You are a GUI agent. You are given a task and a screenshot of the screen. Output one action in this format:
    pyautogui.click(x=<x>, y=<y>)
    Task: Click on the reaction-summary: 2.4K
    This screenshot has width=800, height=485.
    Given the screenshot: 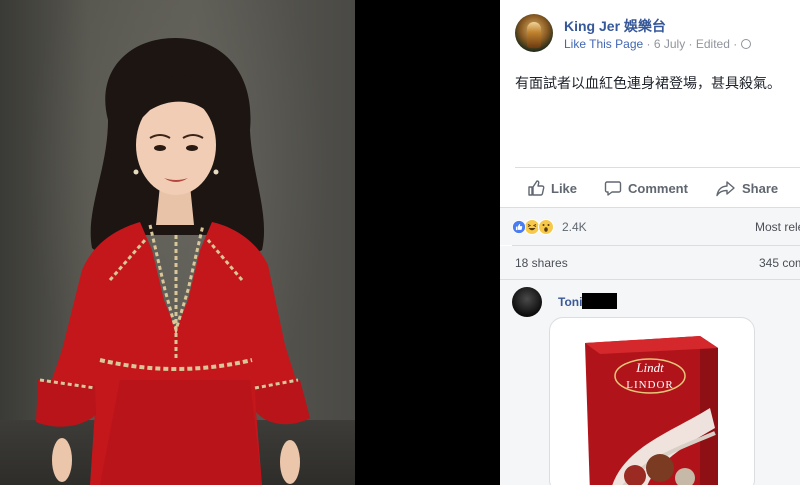 What is the action you would take?
    pyautogui.click(x=549, y=227)
    